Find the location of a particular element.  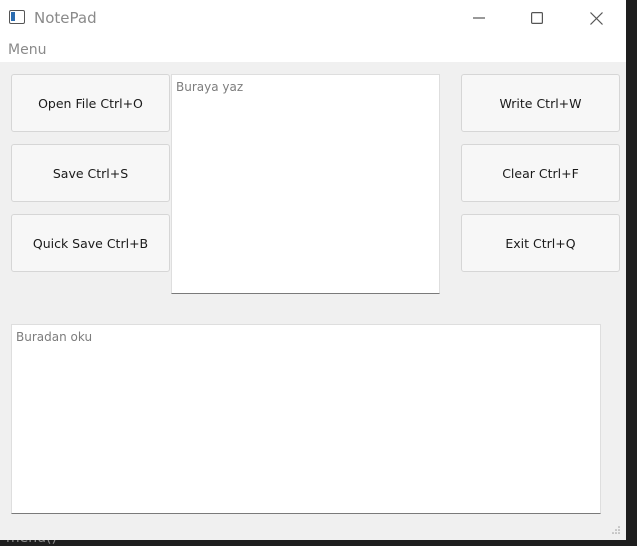

close-icon is located at coordinates (596, 18).